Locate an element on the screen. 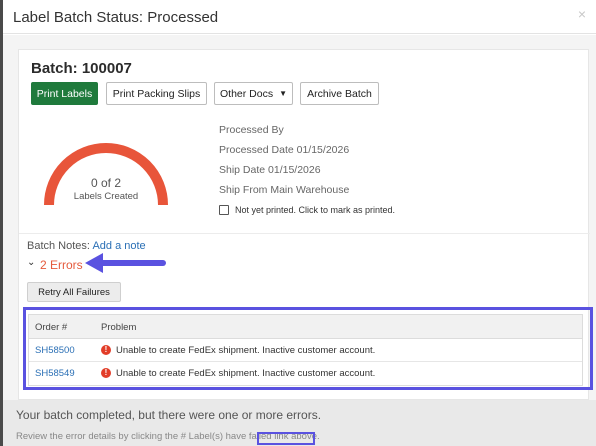 The height and width of the screenshot is (446, 596). batch-notes-label: Batch Notes: is located at coordinates (58, 246).